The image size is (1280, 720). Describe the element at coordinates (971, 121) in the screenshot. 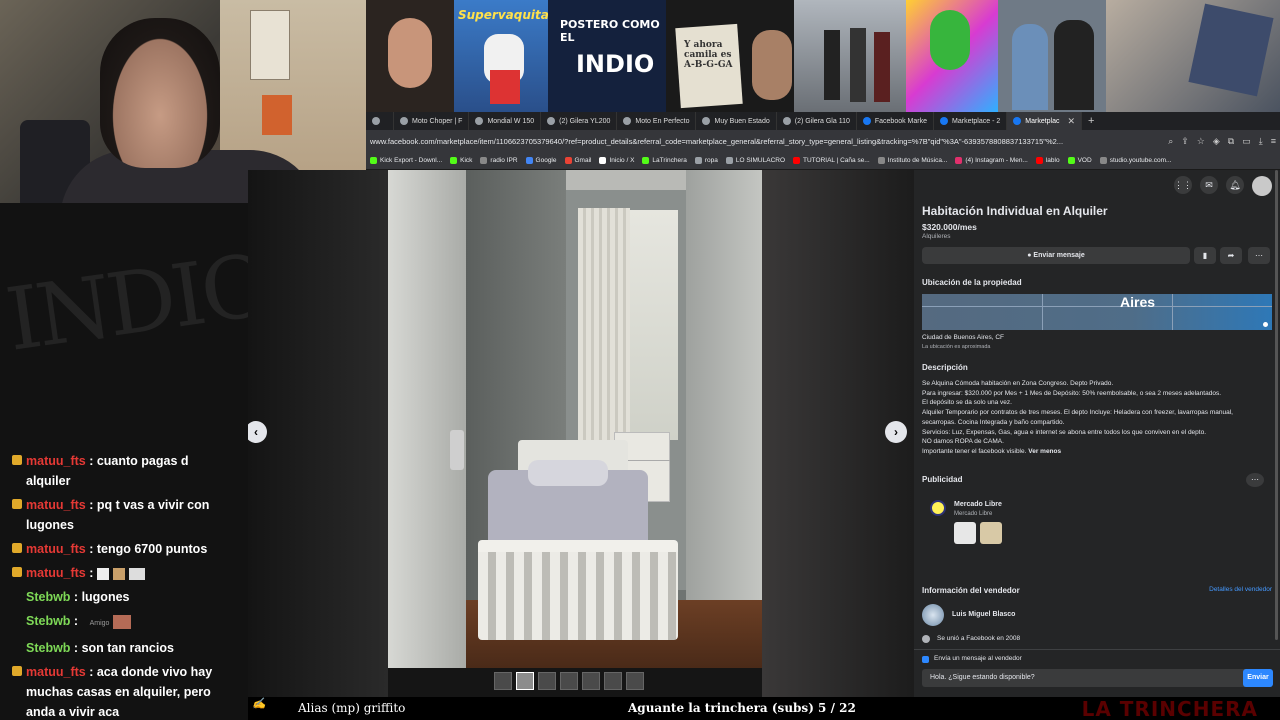

I see `tab-item: Marketplace - 2` at that location.